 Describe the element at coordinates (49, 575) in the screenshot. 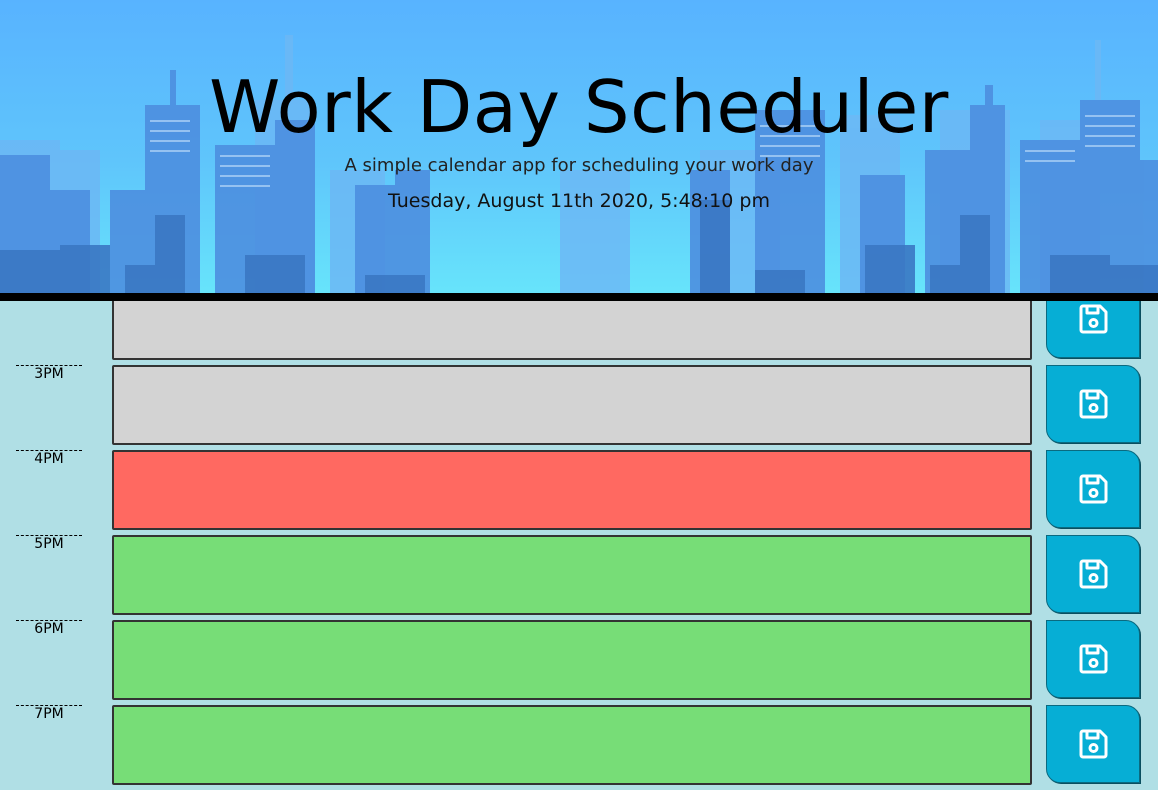

I see `hour-label: 5PM` at that location.